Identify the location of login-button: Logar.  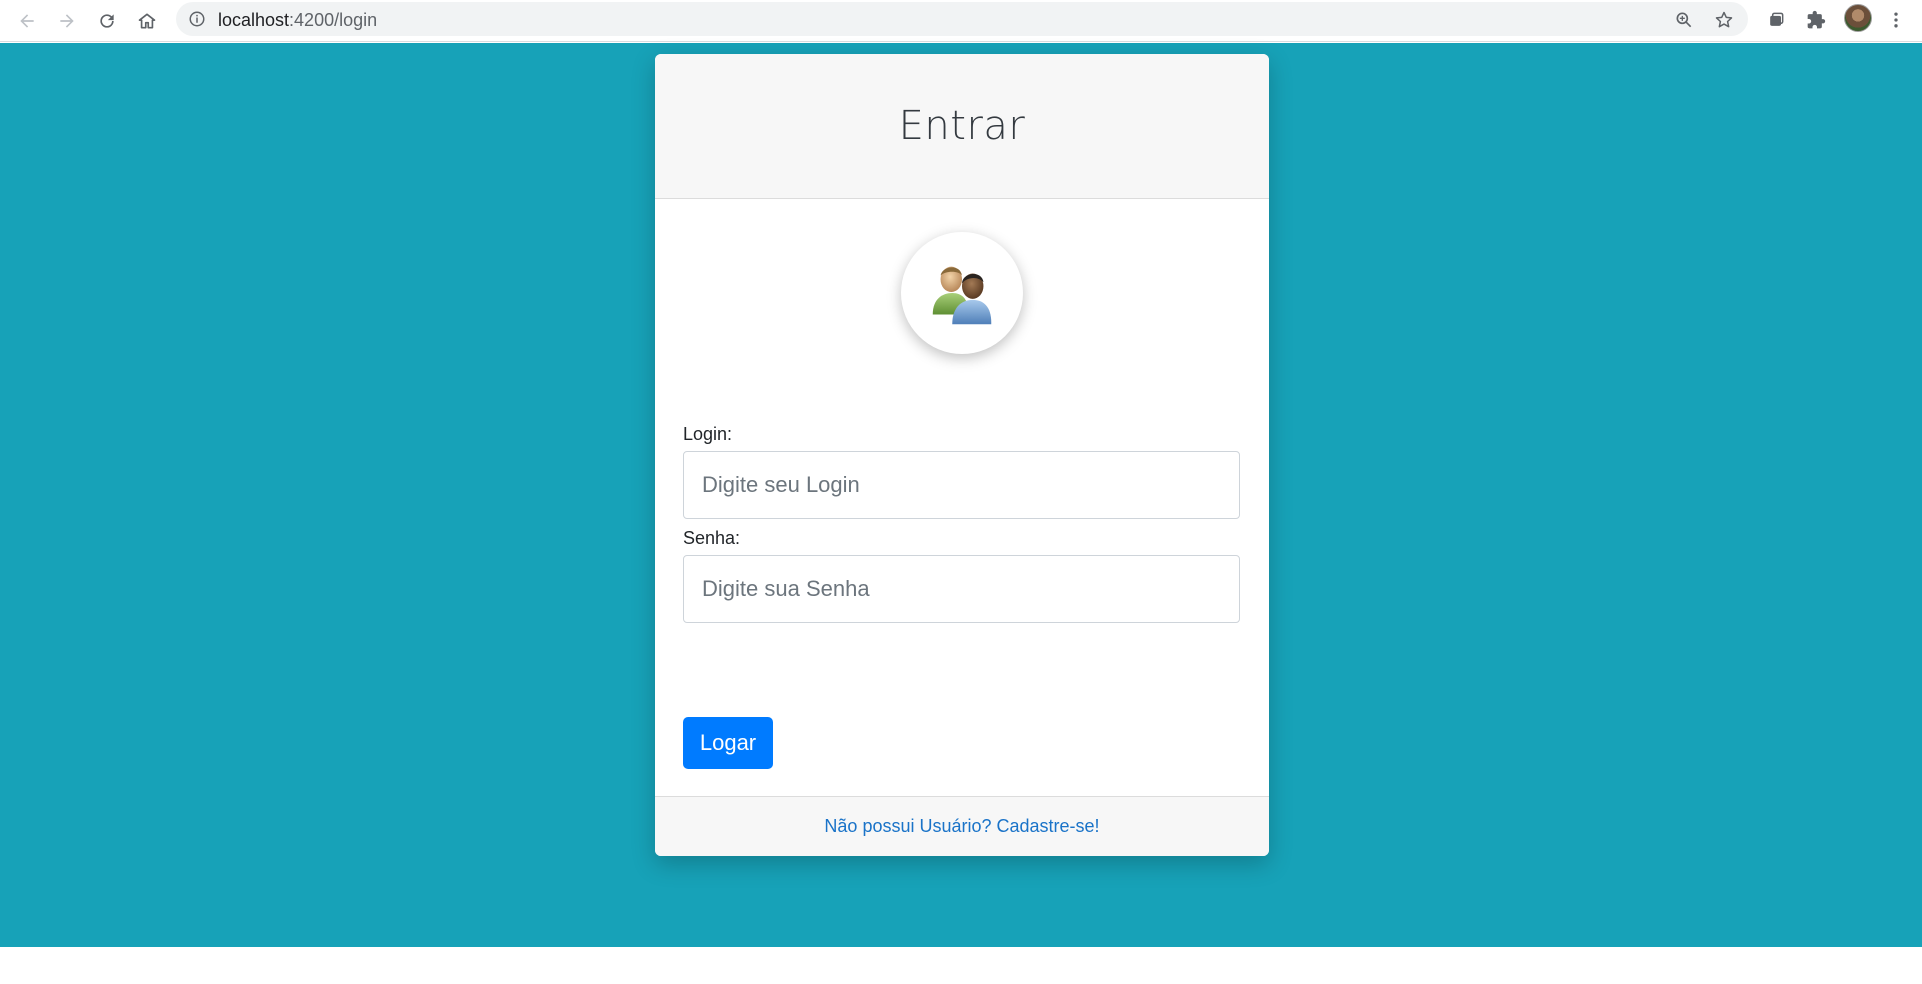
(728, 743).